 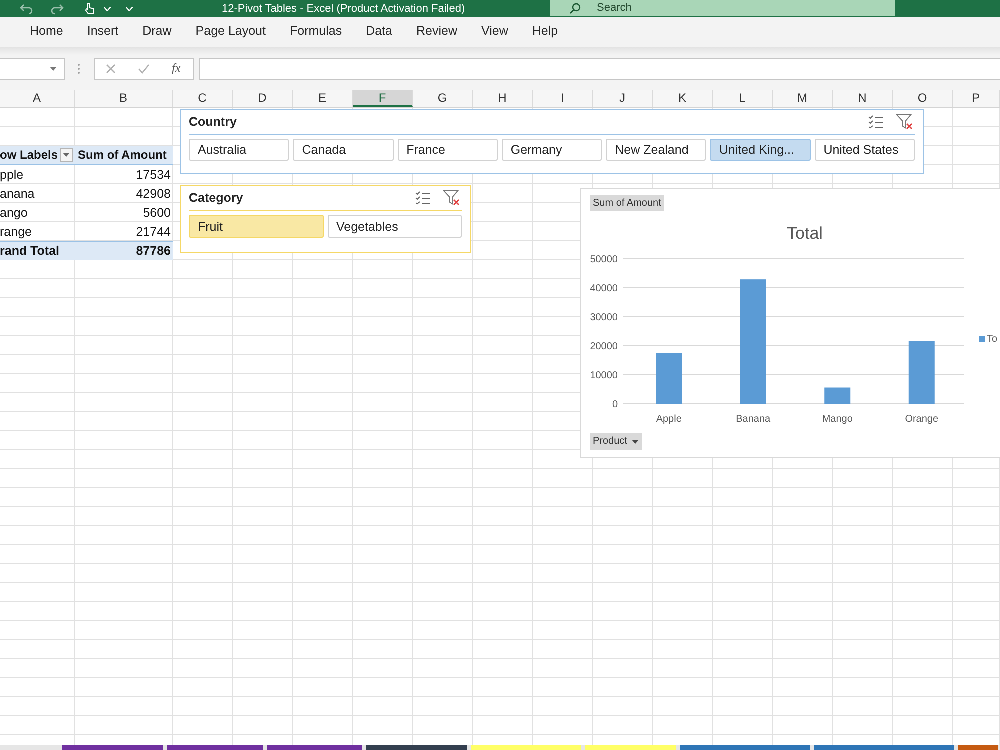 I want to click on ribbon-tab: Home, so click(x=47, y=32).